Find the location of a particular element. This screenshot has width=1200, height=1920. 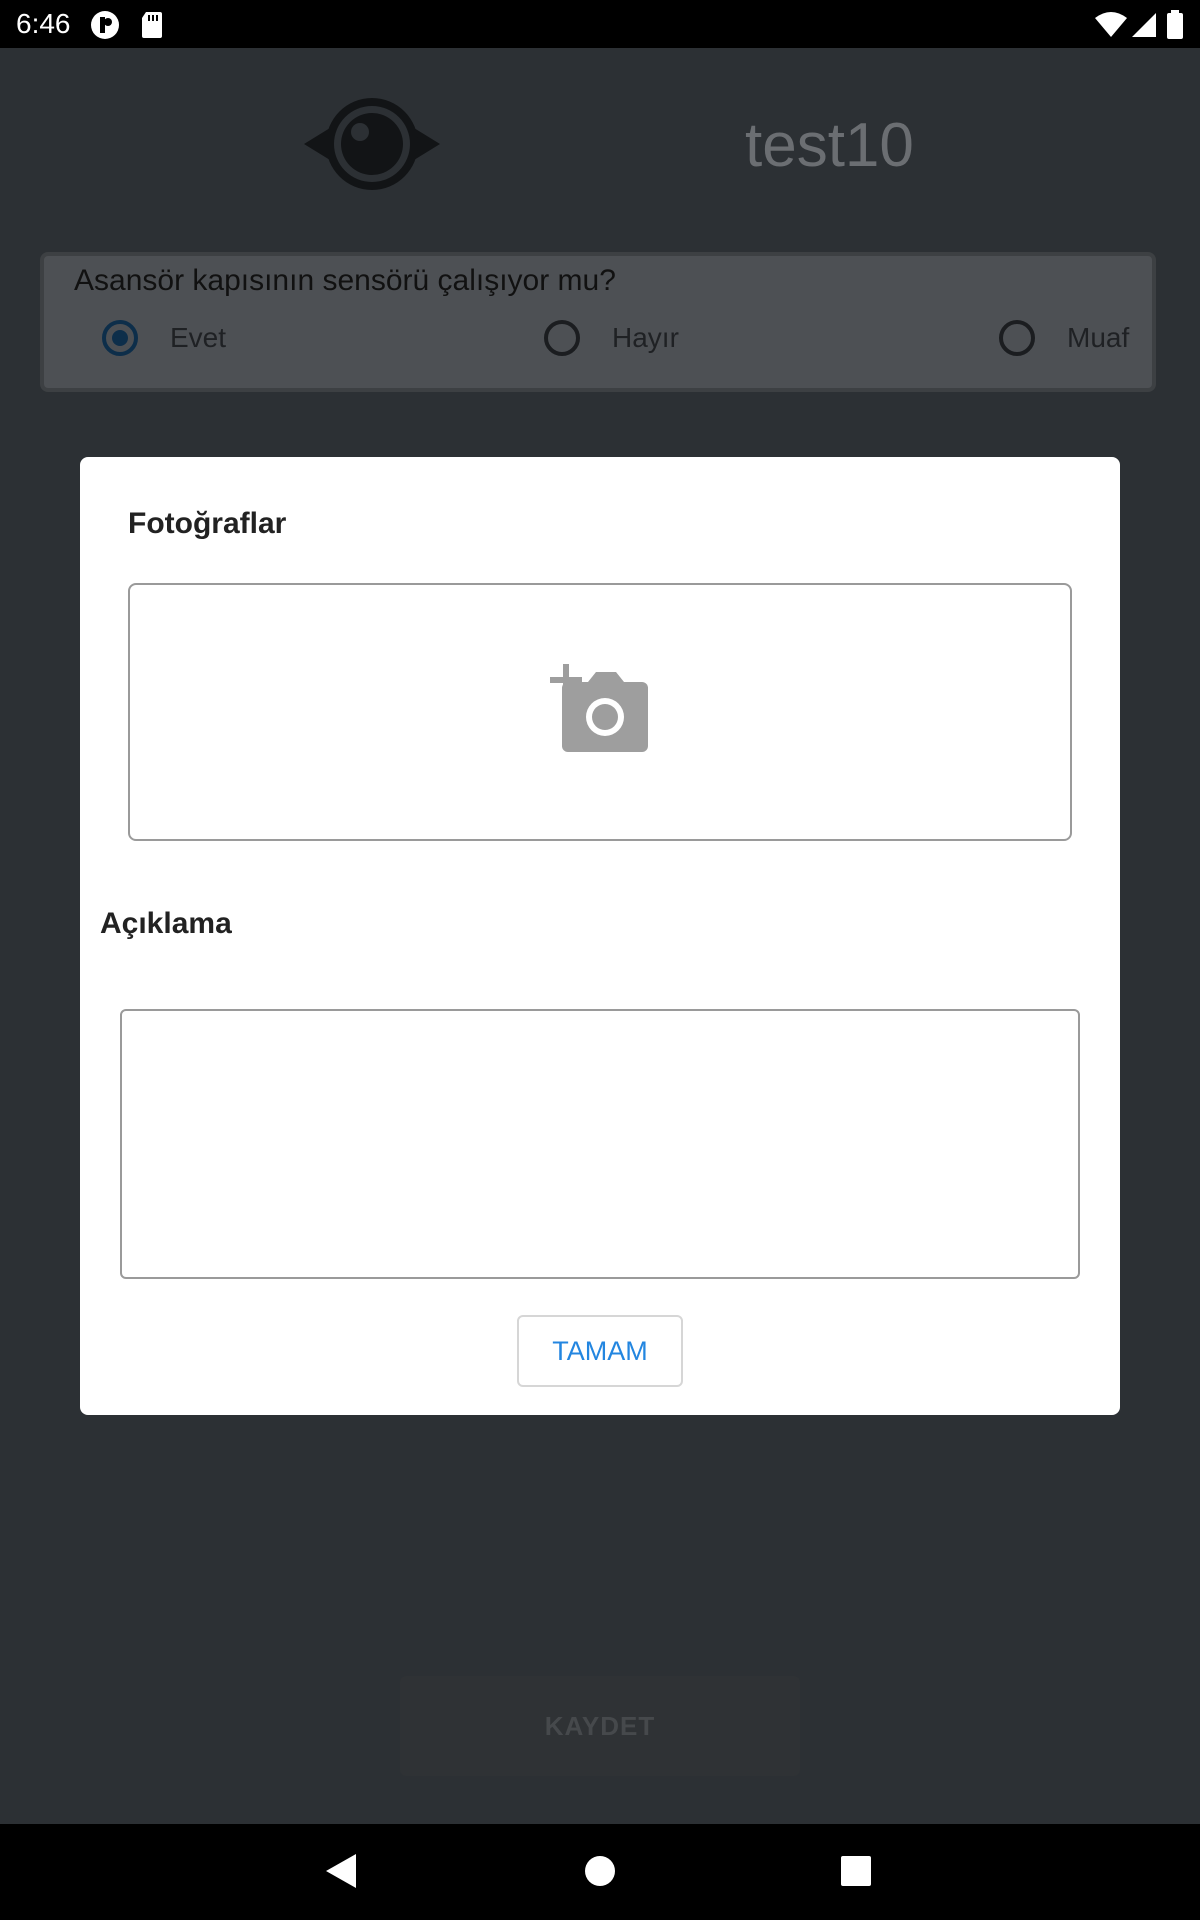

radio-label-hayir: Hayır is located at coordinates (645, 337).